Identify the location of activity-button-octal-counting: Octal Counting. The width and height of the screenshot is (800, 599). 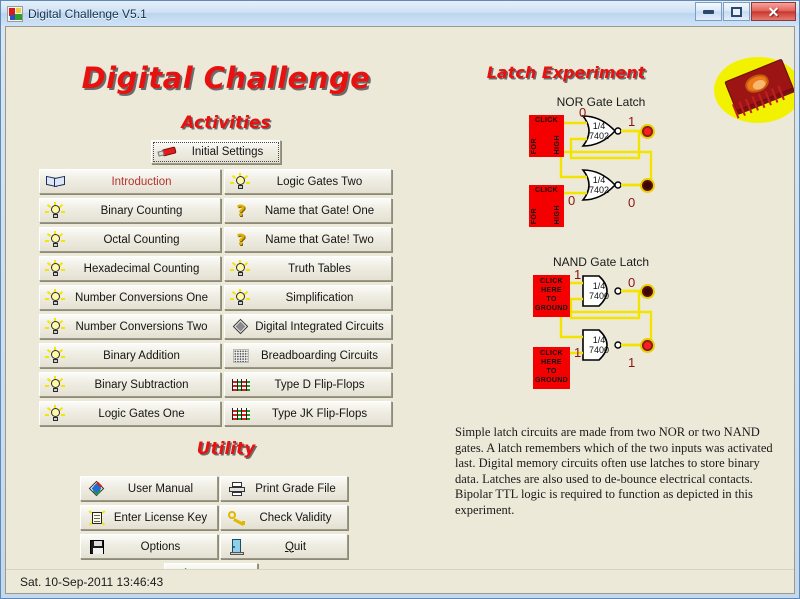
(130, 239).